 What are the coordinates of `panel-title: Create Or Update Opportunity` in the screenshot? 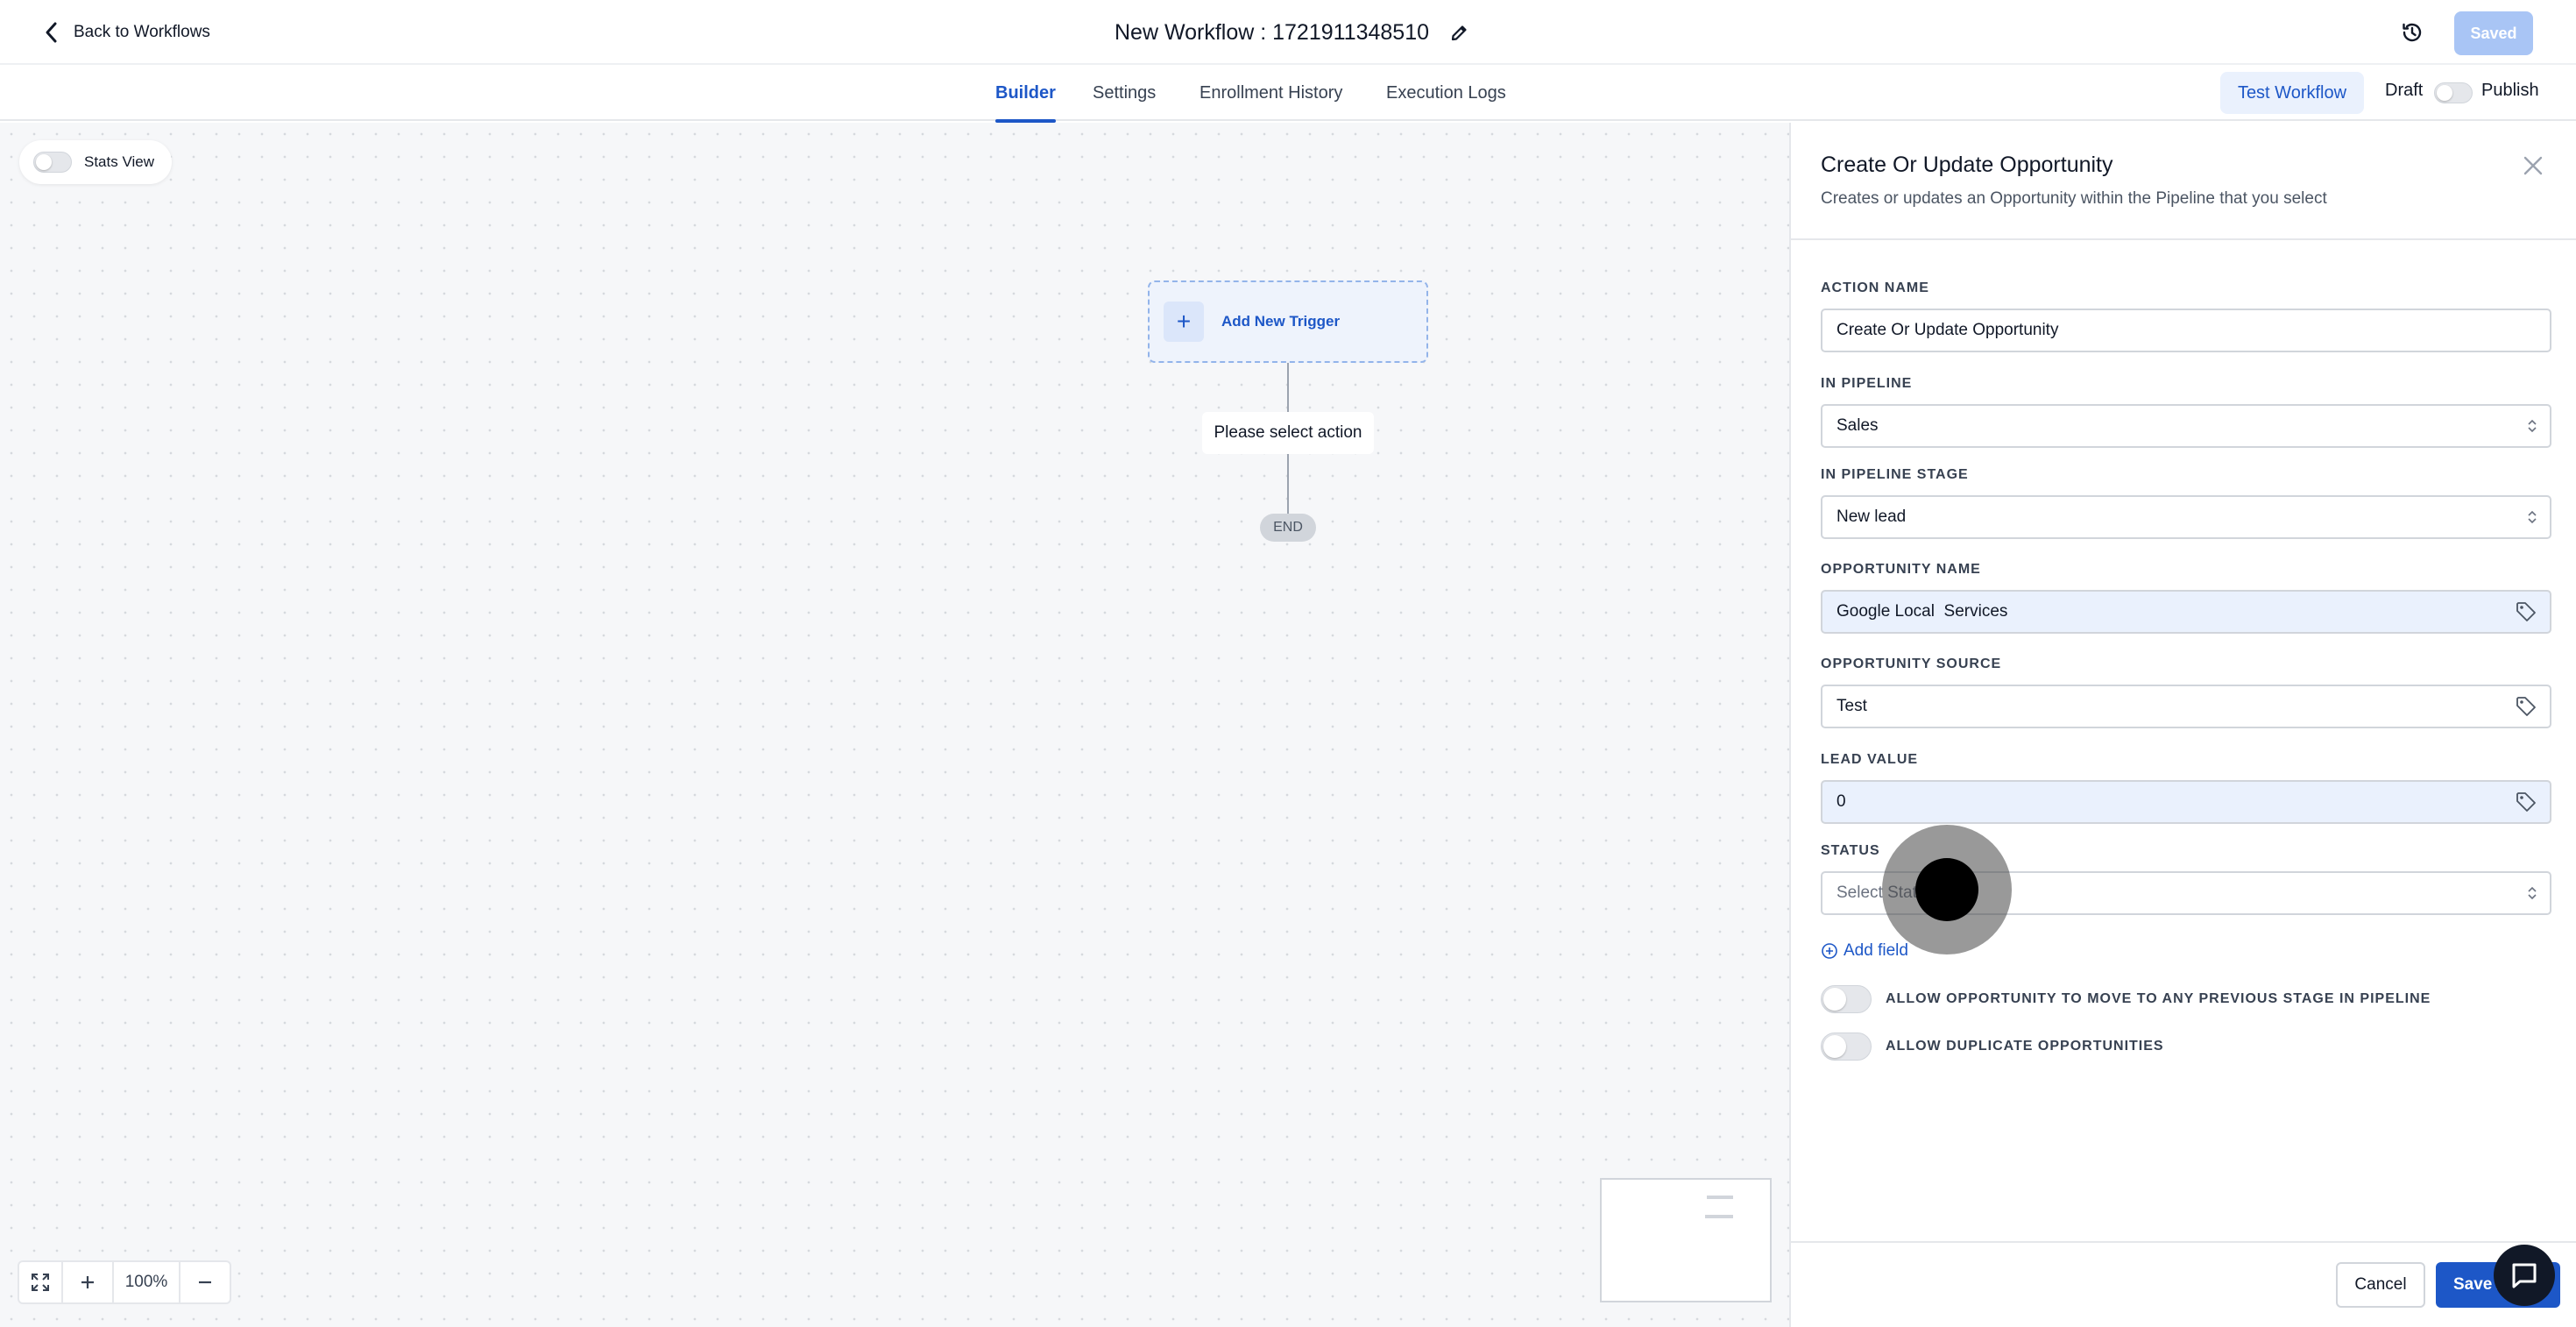 It's located at (1967, 165).